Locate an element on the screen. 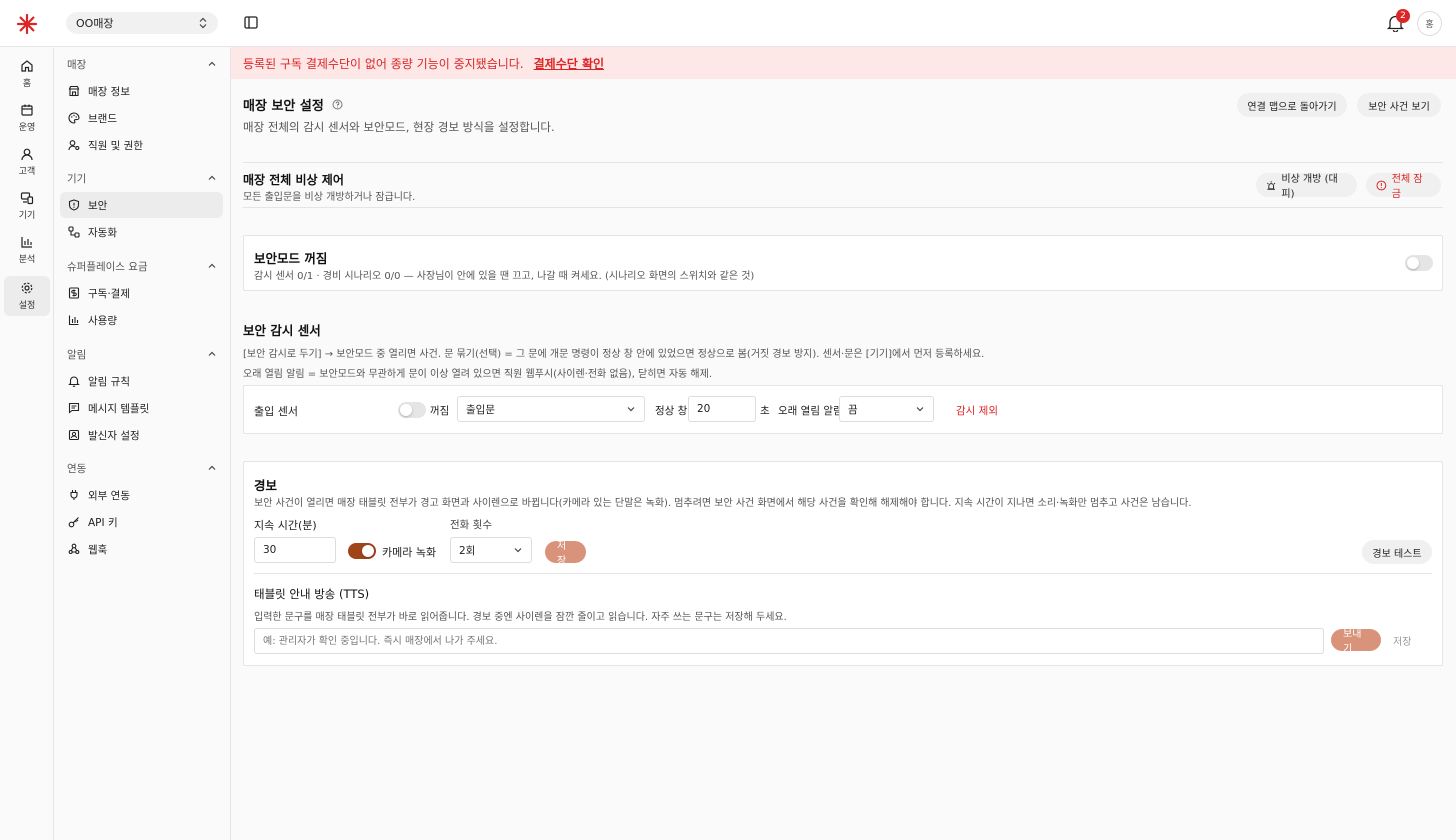  bell-icon is located at coordinates (74, 381).